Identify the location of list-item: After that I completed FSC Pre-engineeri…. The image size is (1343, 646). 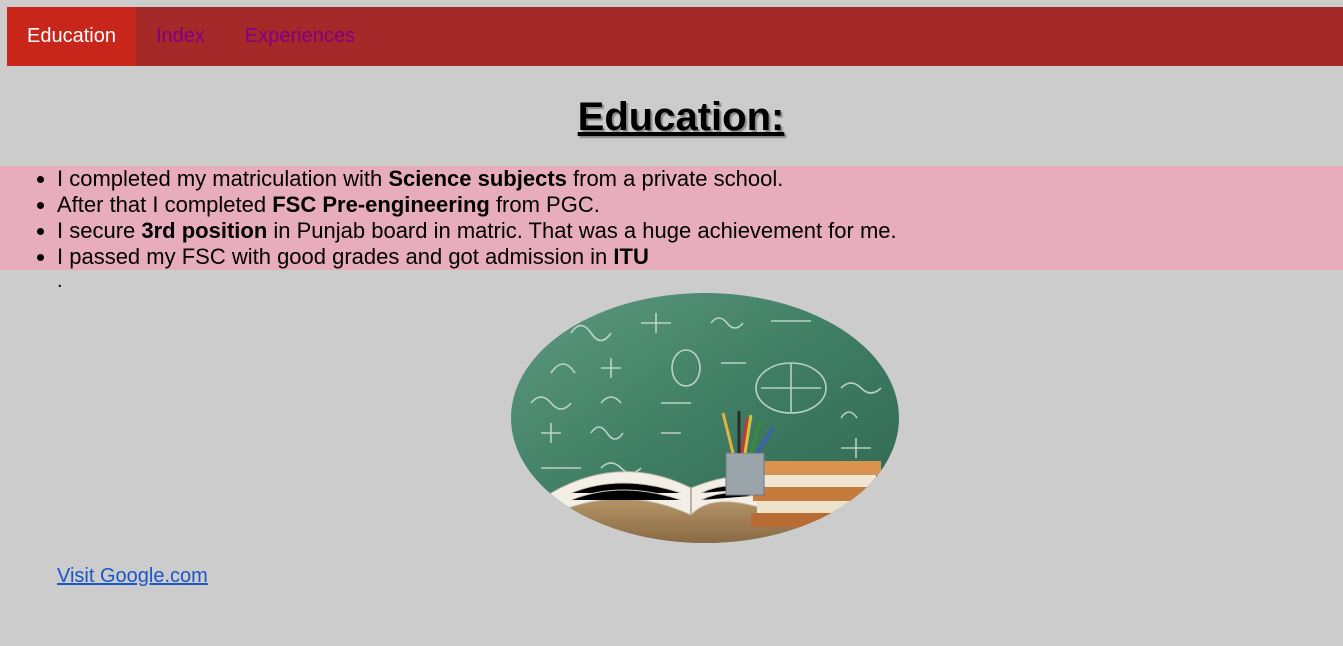
(700, 205).